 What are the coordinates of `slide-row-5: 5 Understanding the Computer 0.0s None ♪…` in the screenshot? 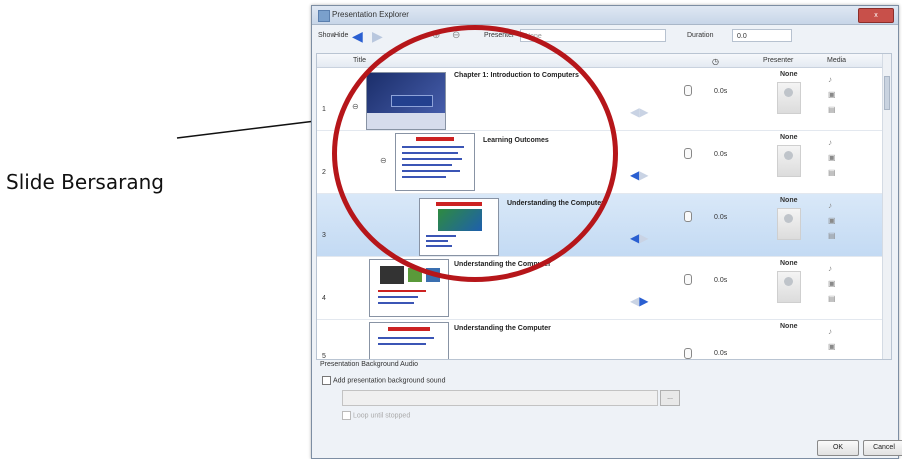 It's located at (600, 340).